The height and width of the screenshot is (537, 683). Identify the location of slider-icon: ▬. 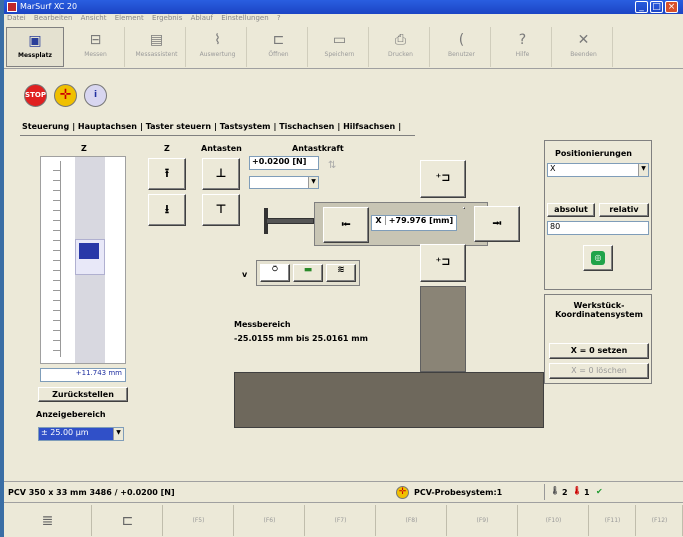
(308, 270).